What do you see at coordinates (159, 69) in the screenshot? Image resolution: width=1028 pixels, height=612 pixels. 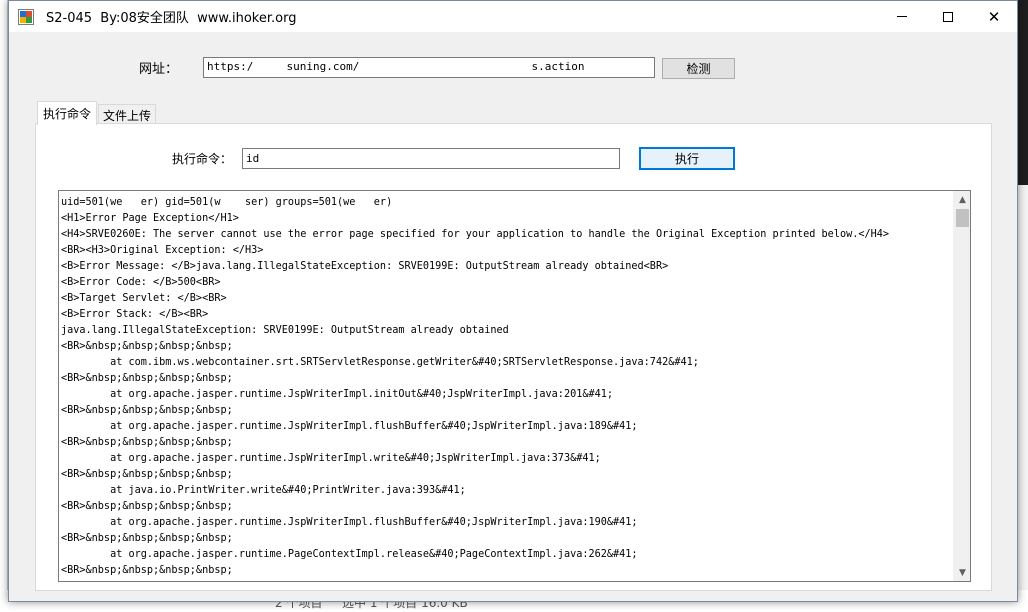 I see `url-label: 网址：` at bounding box center [159, 69].